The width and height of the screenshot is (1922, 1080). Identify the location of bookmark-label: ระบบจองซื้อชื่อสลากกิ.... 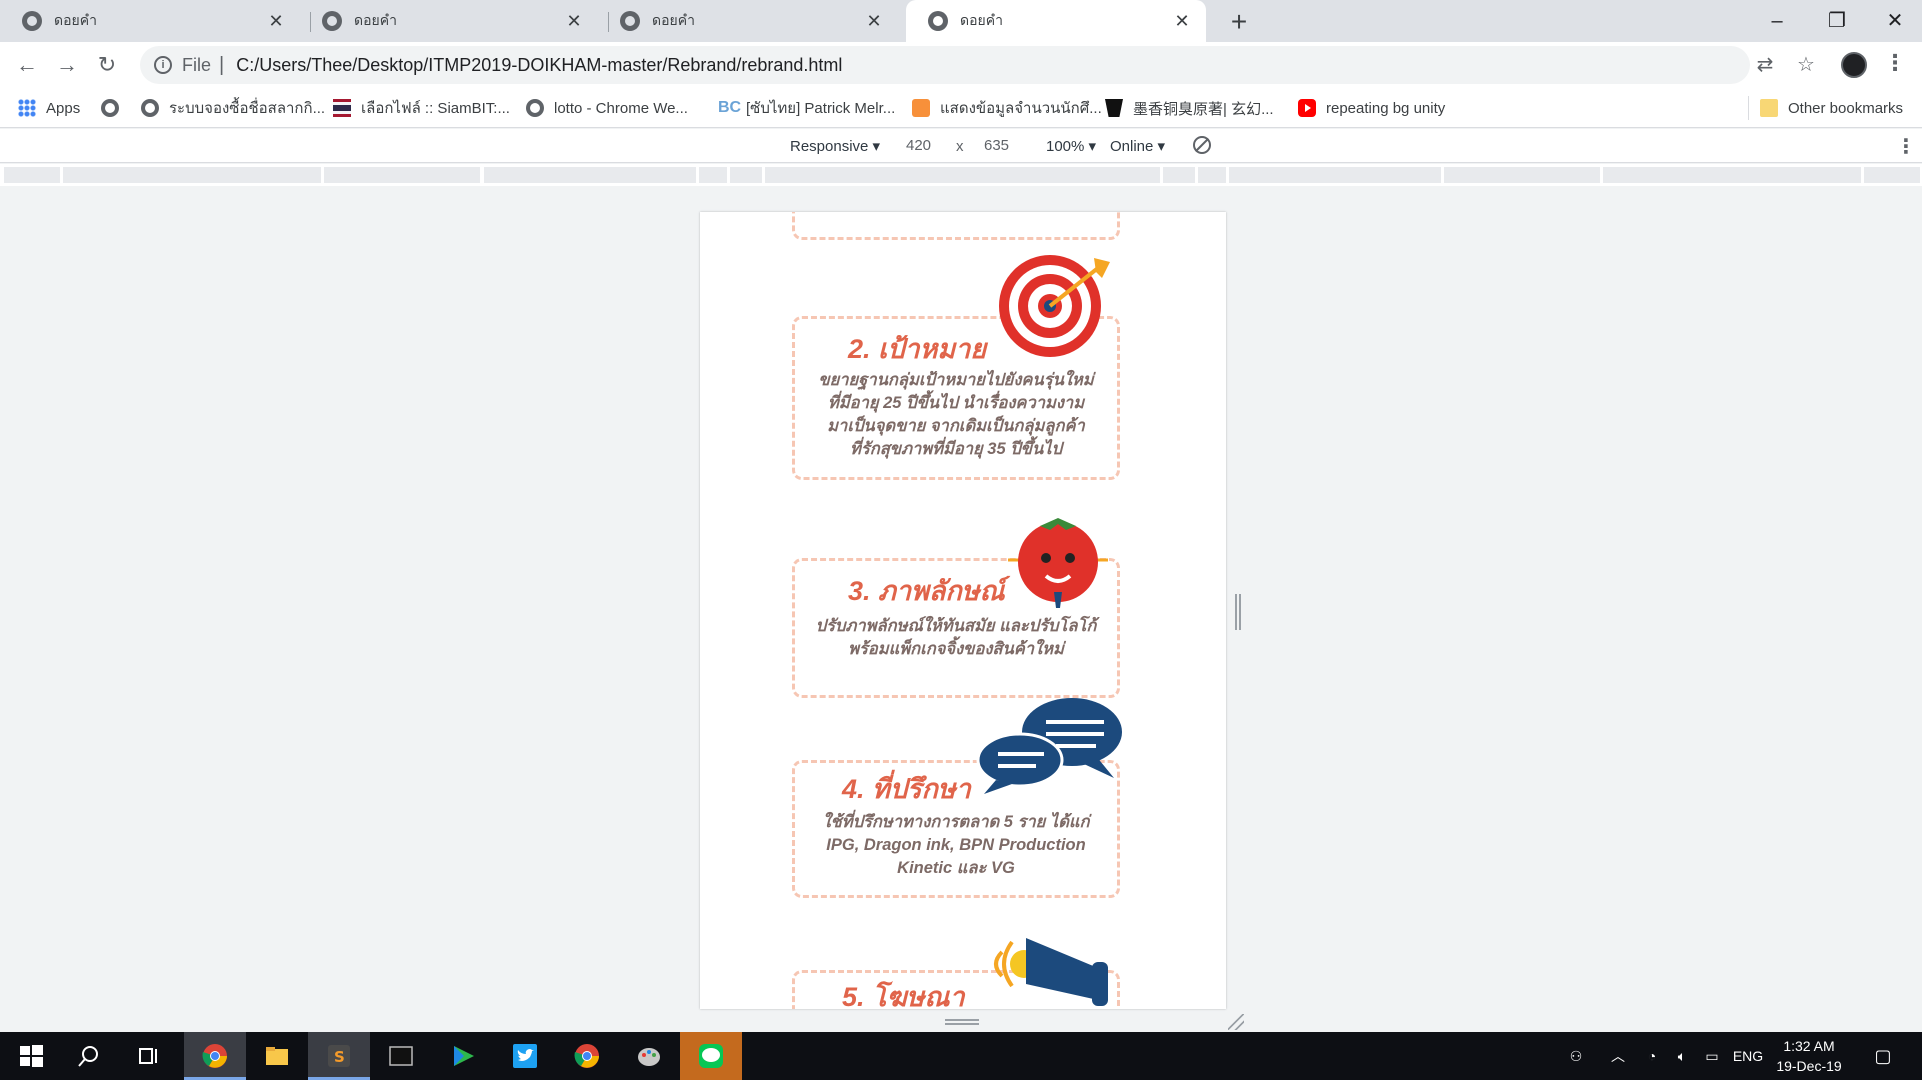
(247, 108).